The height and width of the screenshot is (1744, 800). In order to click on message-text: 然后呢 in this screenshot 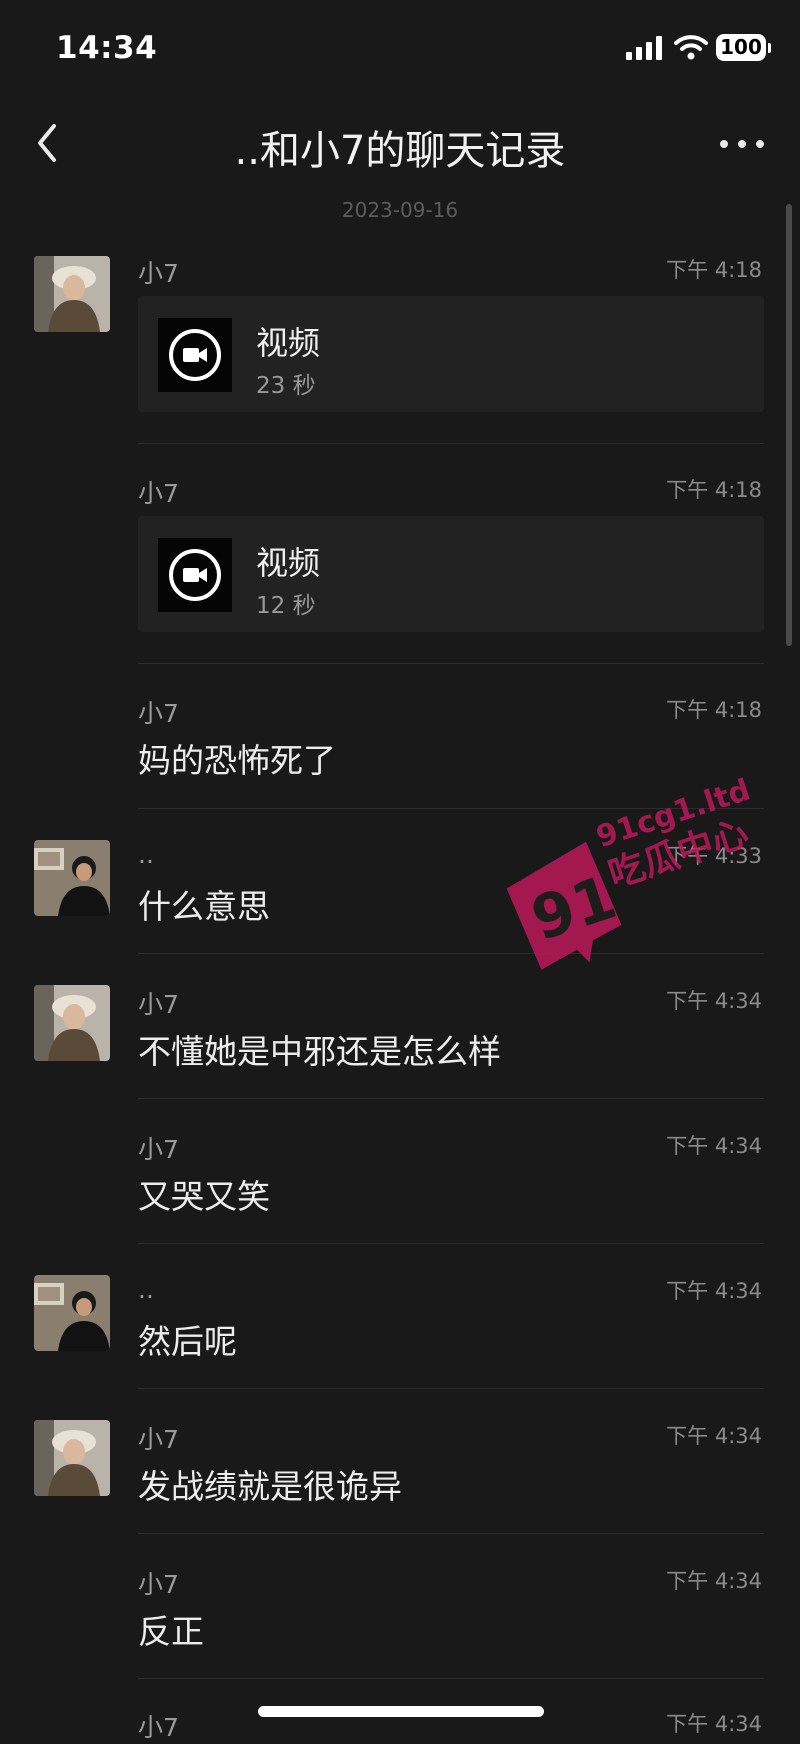, I will do `click(187, 1341)`.